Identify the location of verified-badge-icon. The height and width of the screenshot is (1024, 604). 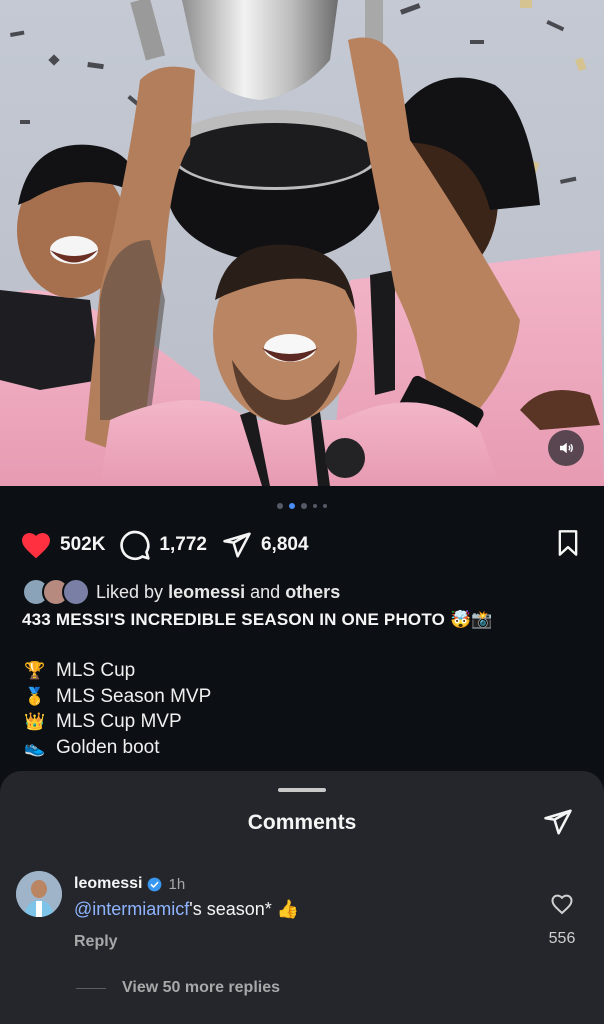
(155, 884).